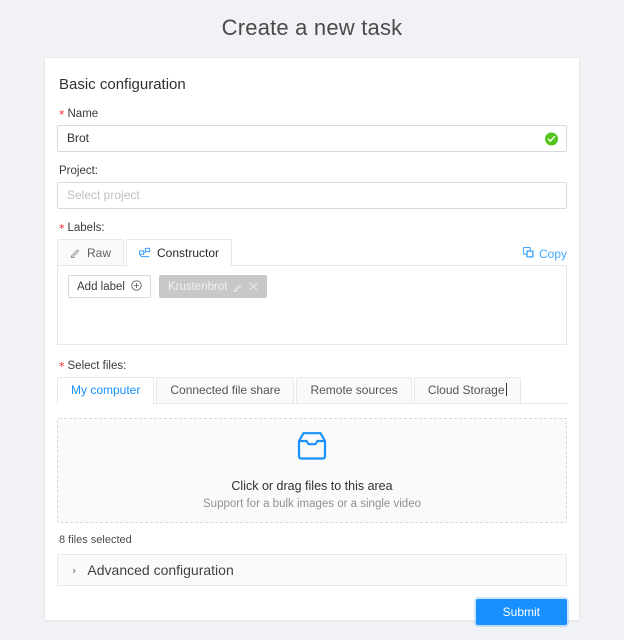 The image size is (624, 640). What do you see at coordinates (313, 114) in the screenshot?
I see `name-field-label: * Name` at bounding box center [313, 114].